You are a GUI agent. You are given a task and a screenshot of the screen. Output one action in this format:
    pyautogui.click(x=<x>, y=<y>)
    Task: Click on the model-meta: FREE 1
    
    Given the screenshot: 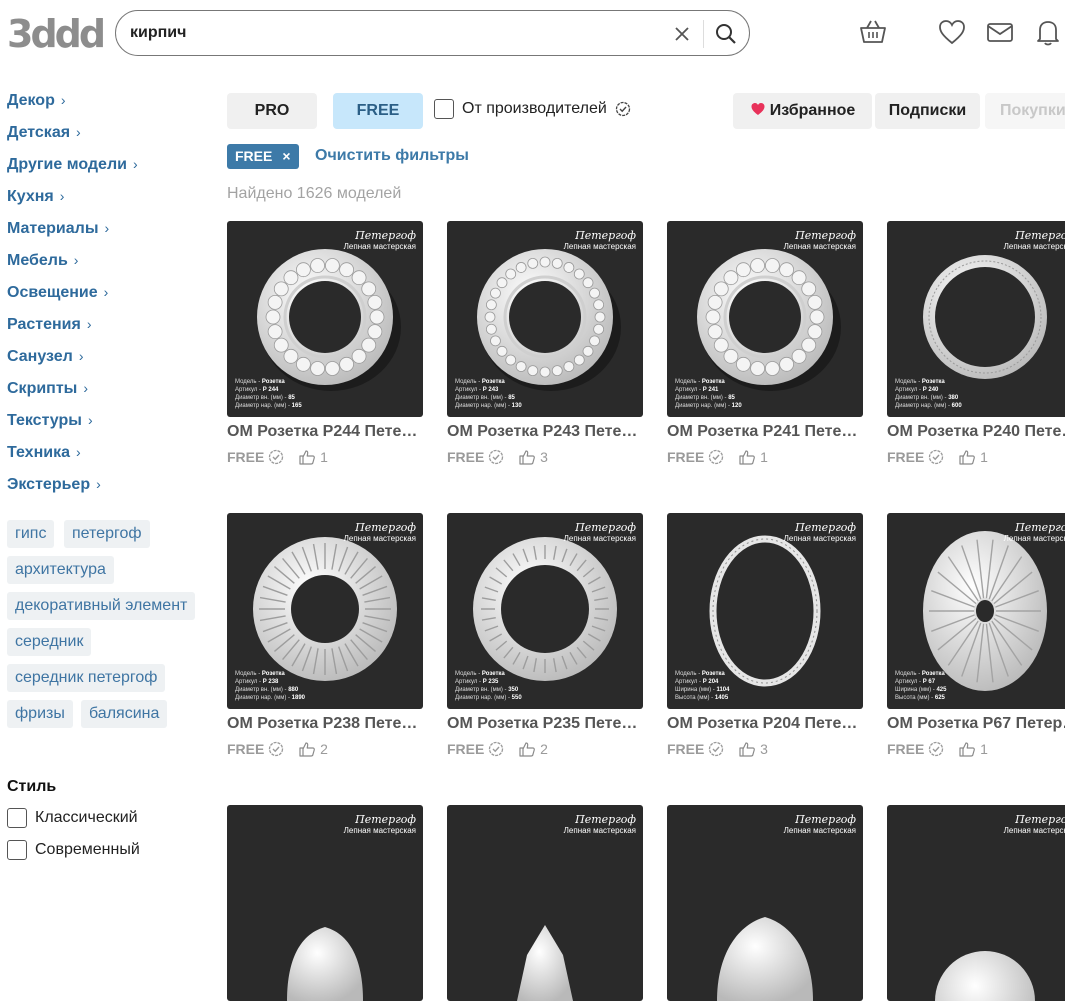 What is the action you would take?
    pyautogui.click(x=937, y=457)
    